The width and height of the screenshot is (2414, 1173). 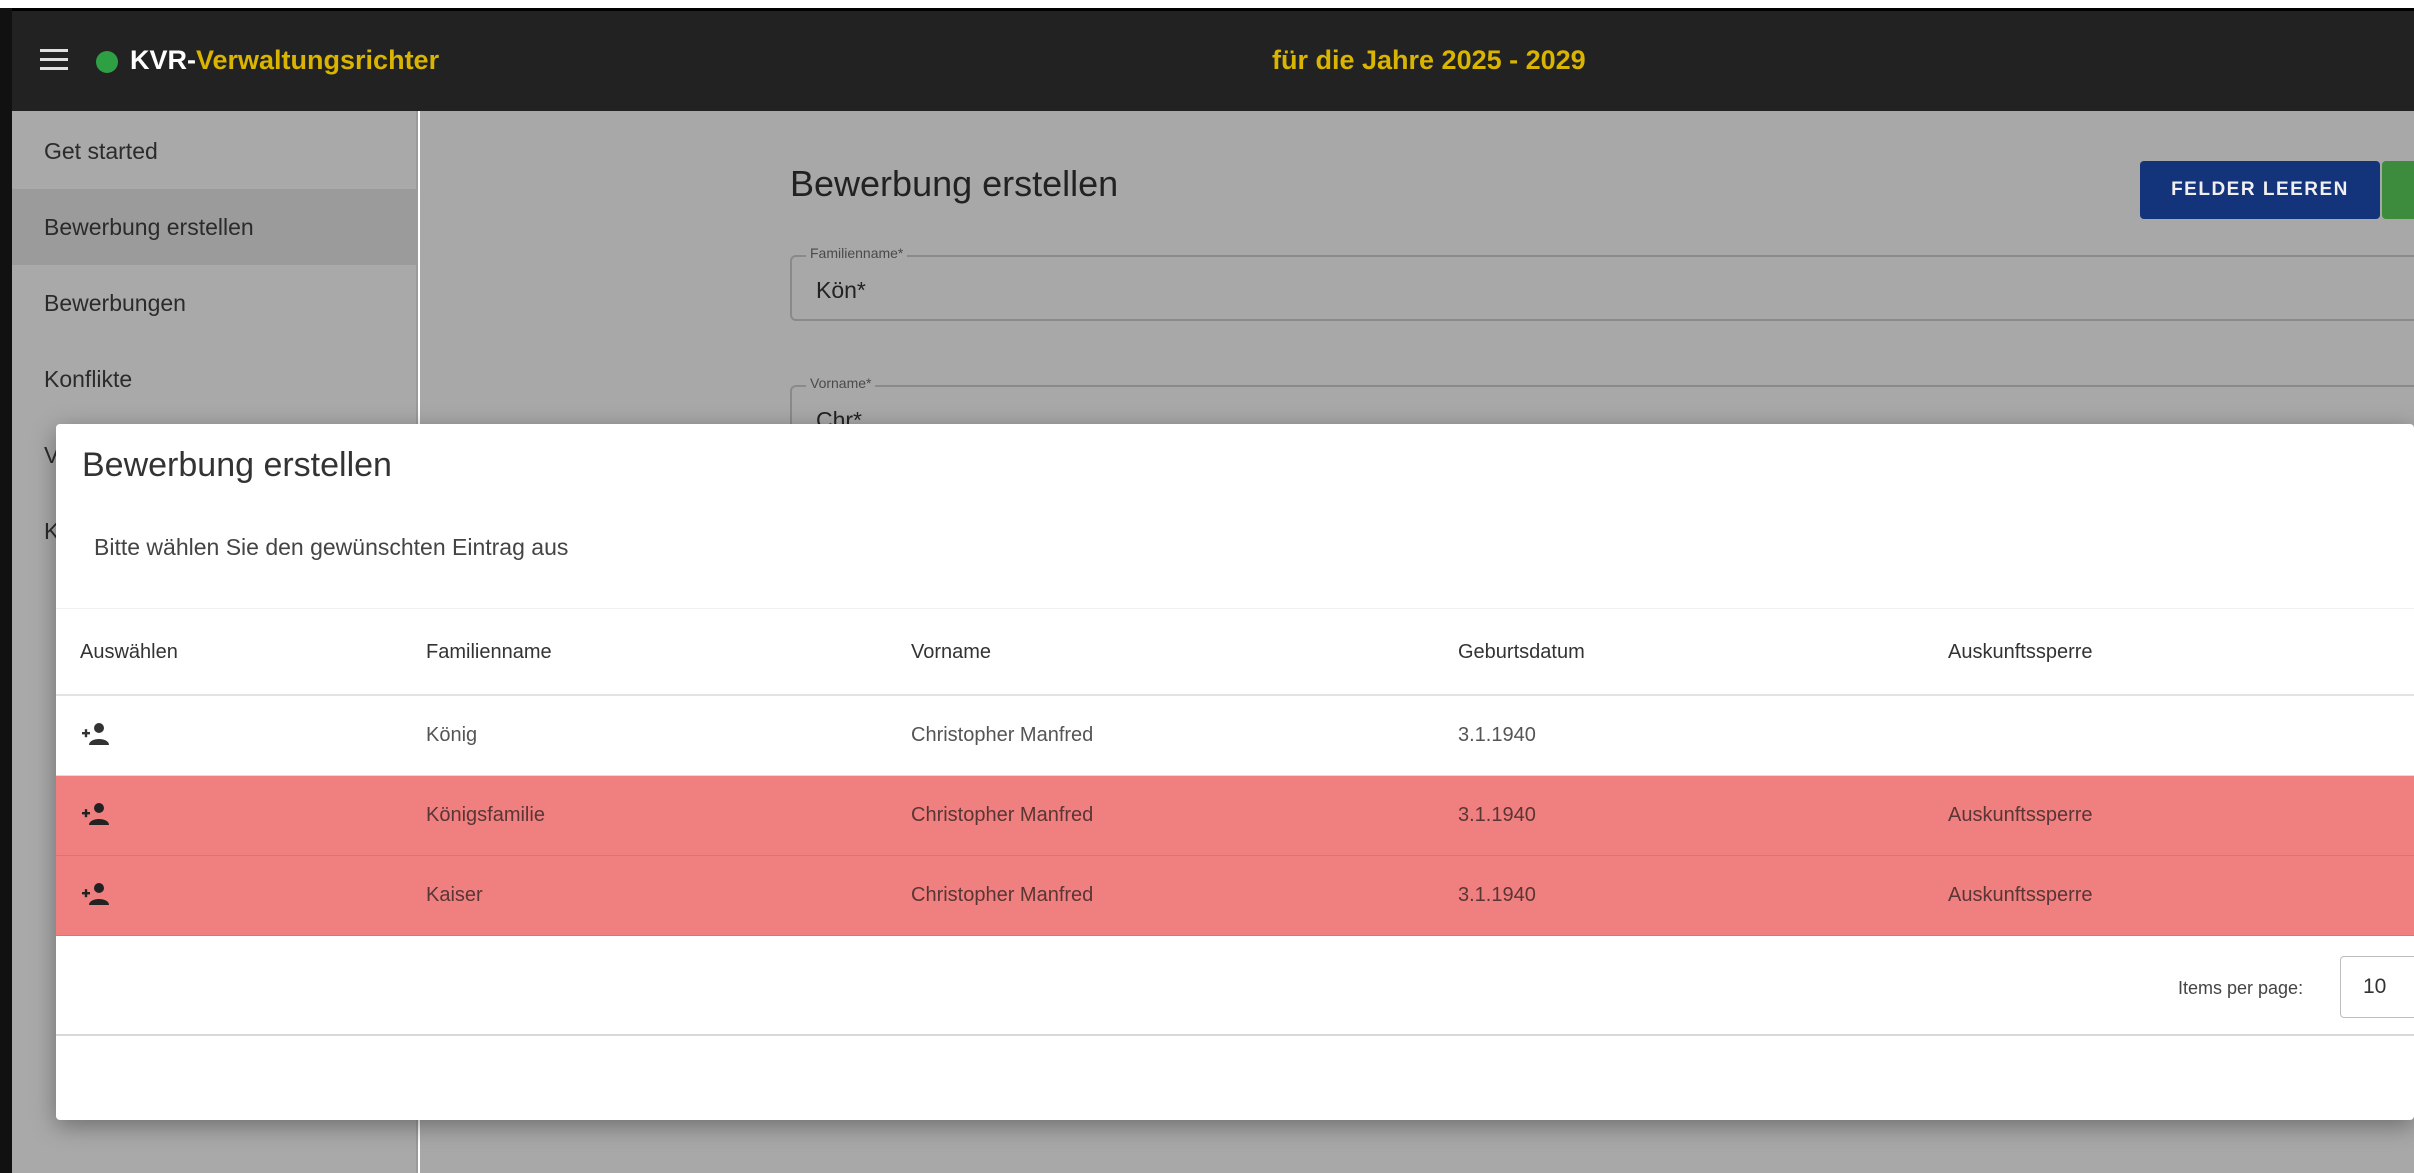 I want to click on submit-button, so click(x=2398, y=190).